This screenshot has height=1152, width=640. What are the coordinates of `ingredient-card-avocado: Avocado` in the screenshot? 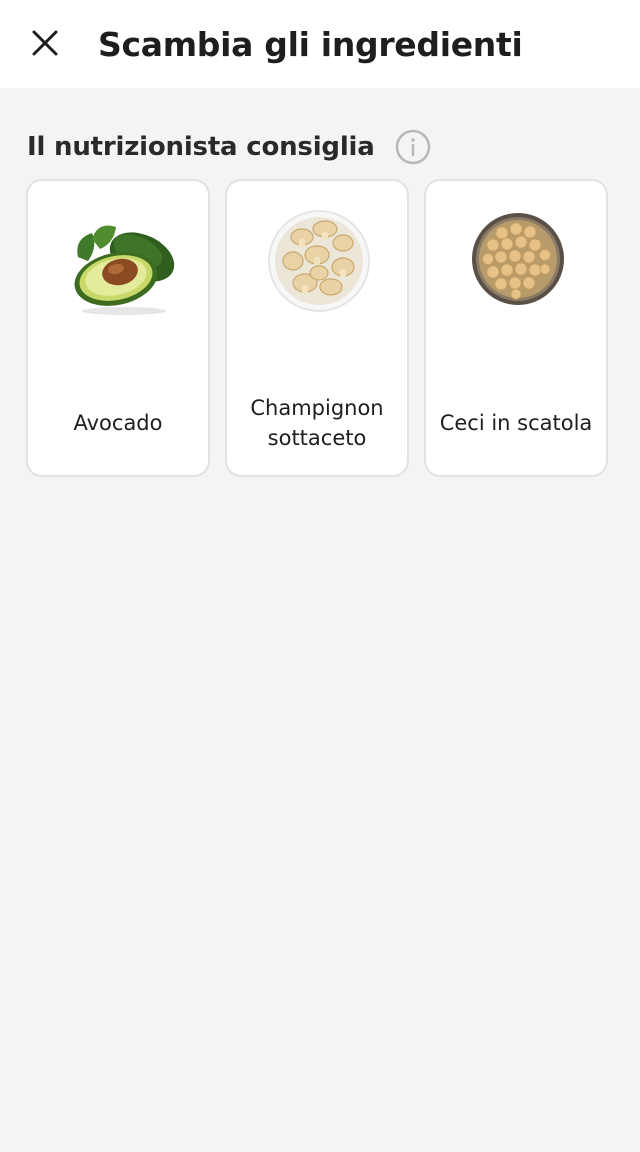 It's located at (118, 328).